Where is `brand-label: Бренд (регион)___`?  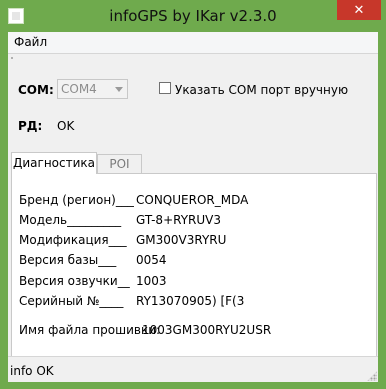 brand-label: Бренд (регион)___ is located at coordinates (76, 200).